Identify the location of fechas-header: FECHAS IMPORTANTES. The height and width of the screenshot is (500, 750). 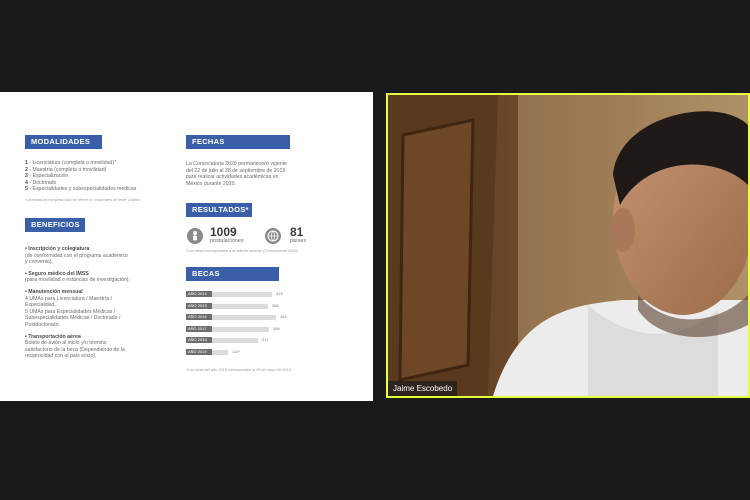
(238, 147).